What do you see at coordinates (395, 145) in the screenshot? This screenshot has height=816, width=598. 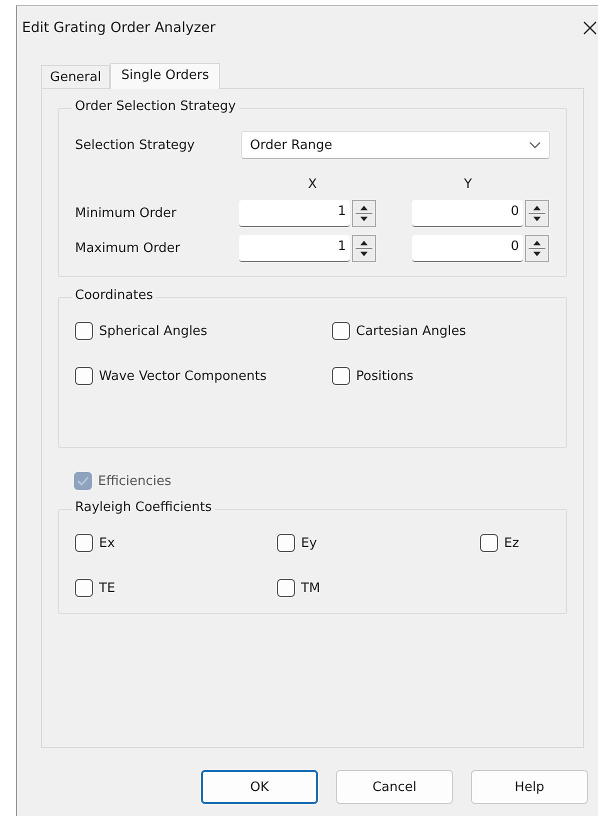 I see `strategy-dropdown: Order Range` at bounding box center [395, 145].